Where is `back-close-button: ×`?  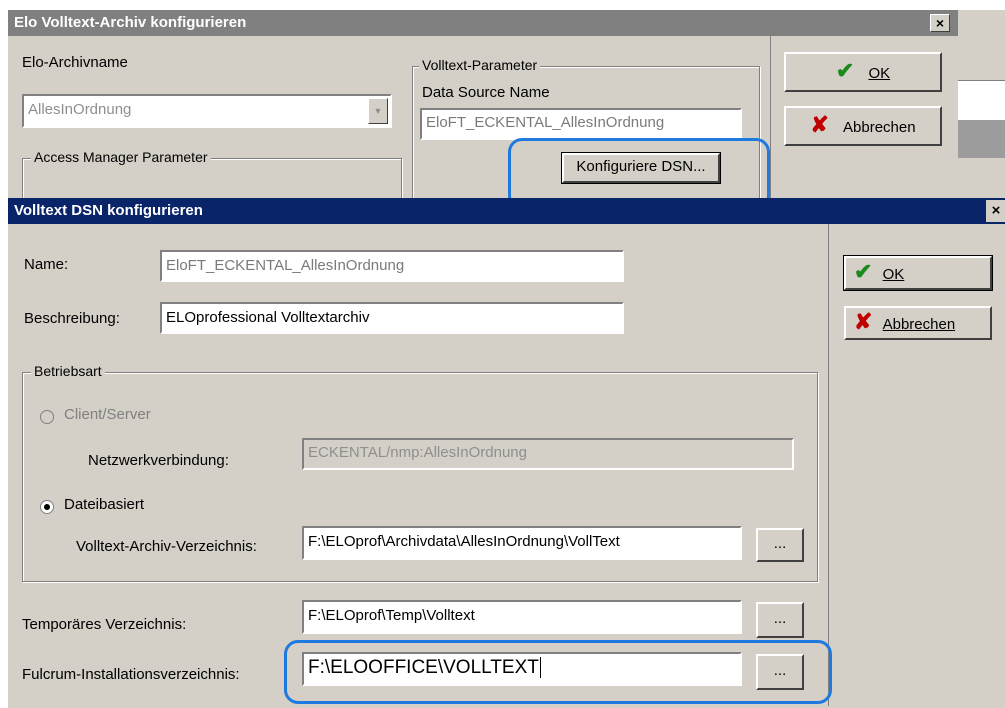
back-close-button: × is located at coordinates (940, 23).